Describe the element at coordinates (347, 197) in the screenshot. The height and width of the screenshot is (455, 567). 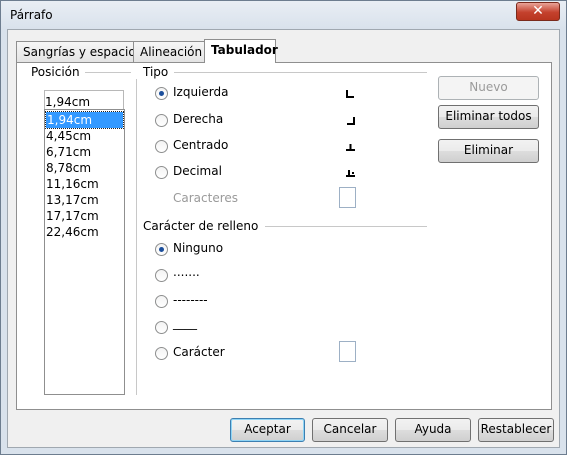
I see `caracteres-input` at that location.